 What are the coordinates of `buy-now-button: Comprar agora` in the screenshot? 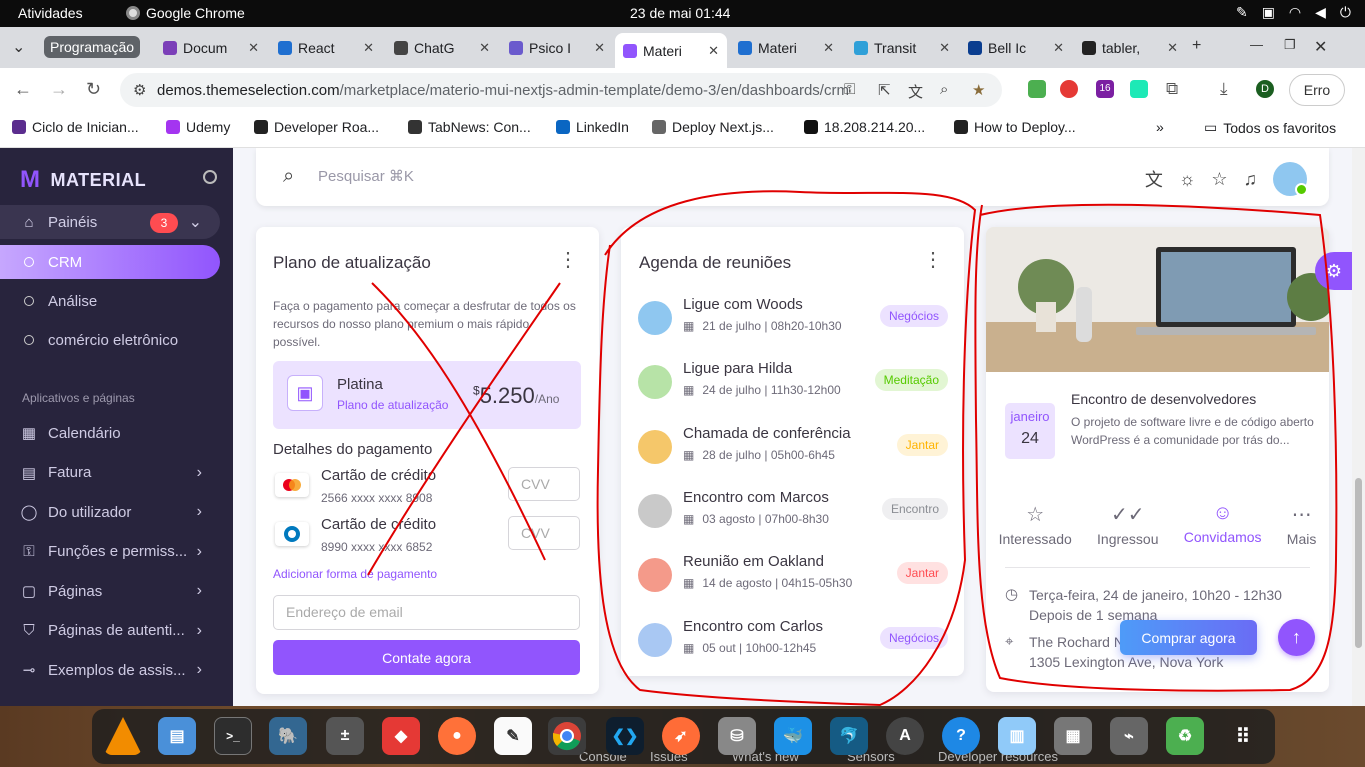 It's located at (1188, 637).